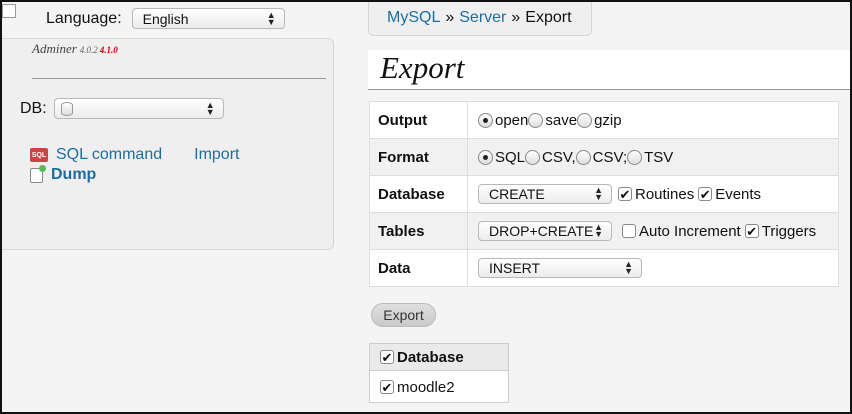 The image size is (852, 414). What do you see at coordinates (751, 231) in the screenshot?
I see `triggers-checkbox: ✔` at bounding box center [751, 231].